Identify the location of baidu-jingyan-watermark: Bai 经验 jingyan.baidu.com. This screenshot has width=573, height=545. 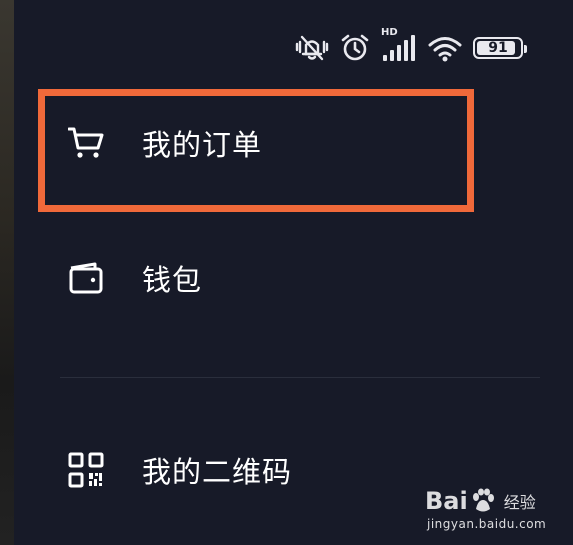
(490, 512).